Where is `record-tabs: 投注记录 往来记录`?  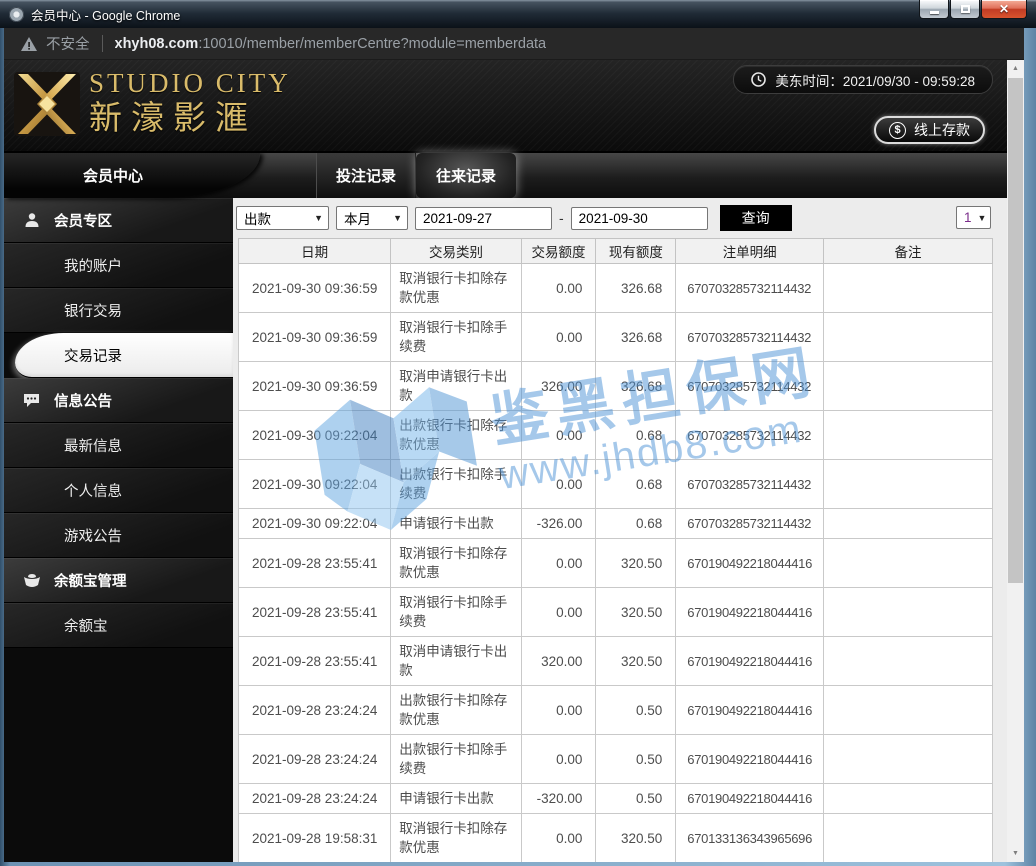
record-tabs: 投注记录 往来记录 is located at coordinates (416, 175).